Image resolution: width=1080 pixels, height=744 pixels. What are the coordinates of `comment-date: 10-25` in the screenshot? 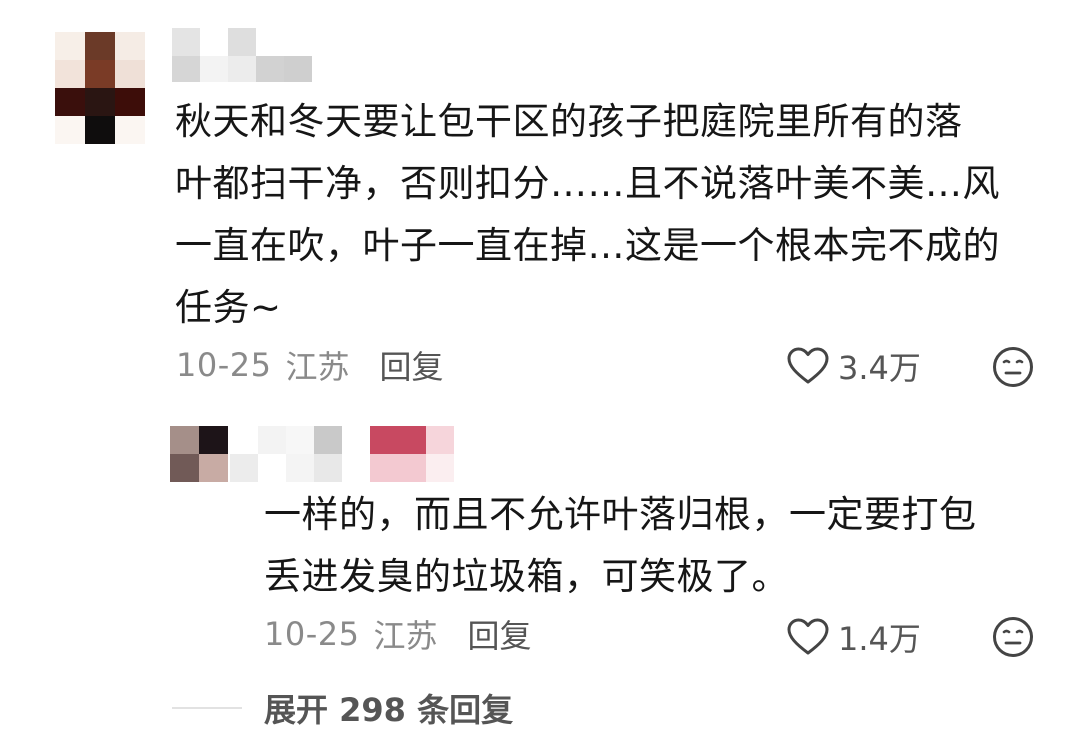 It's located at (224, 365).